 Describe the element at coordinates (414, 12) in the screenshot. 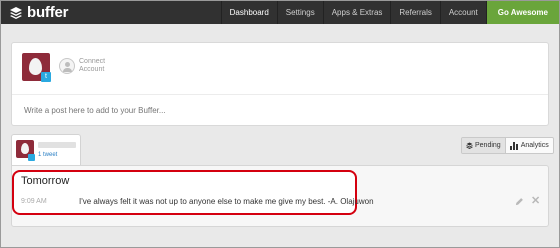

I see `nav-referrals: Referrals` at that location.